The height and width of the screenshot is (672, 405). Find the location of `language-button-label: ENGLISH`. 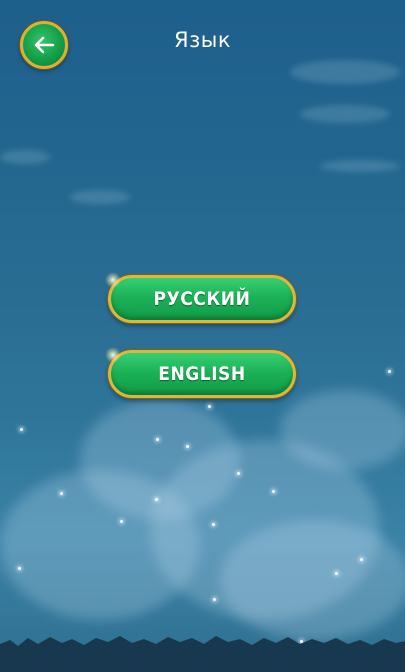

language-button-label: ENGLISH is located at coordinates (202, 374).